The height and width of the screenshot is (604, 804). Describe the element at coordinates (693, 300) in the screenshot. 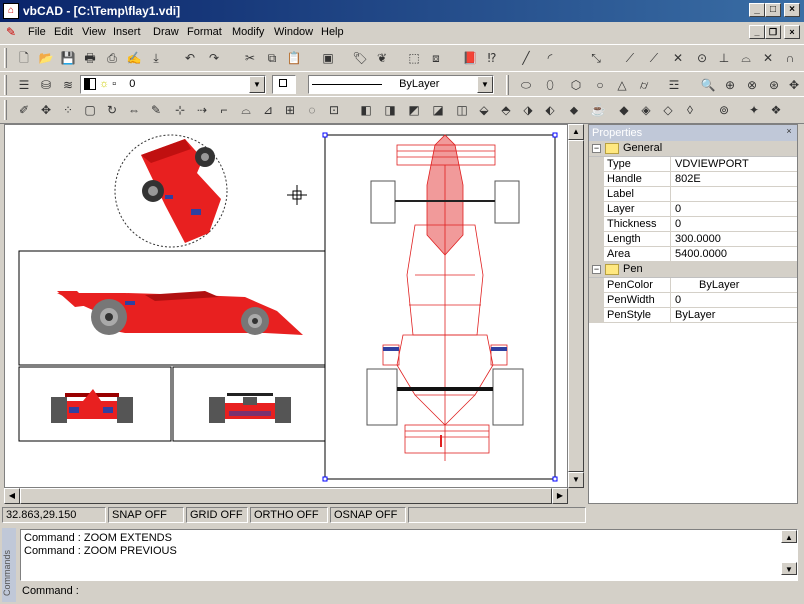

I see `property-row: PenWidth 0` at that location.